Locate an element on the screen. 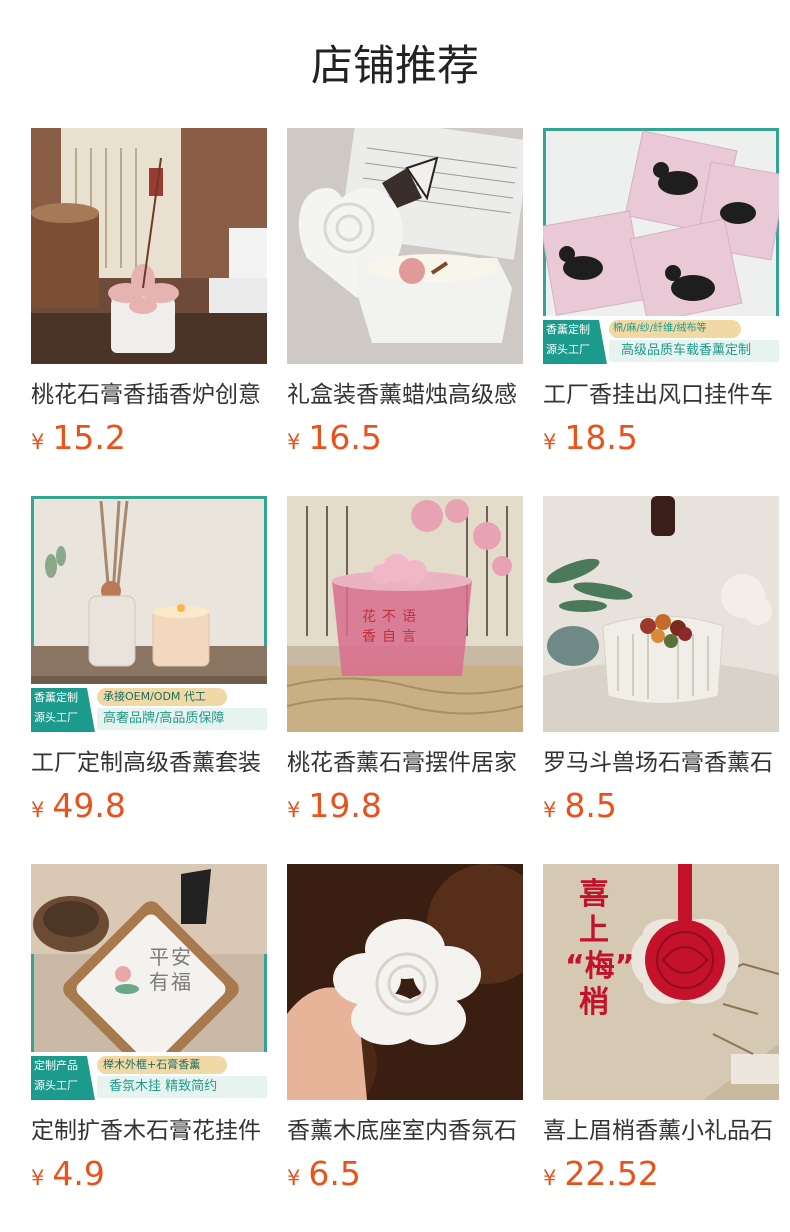  product-image: 花 不 语 香 自 言 is located at coordinates (405, 614).